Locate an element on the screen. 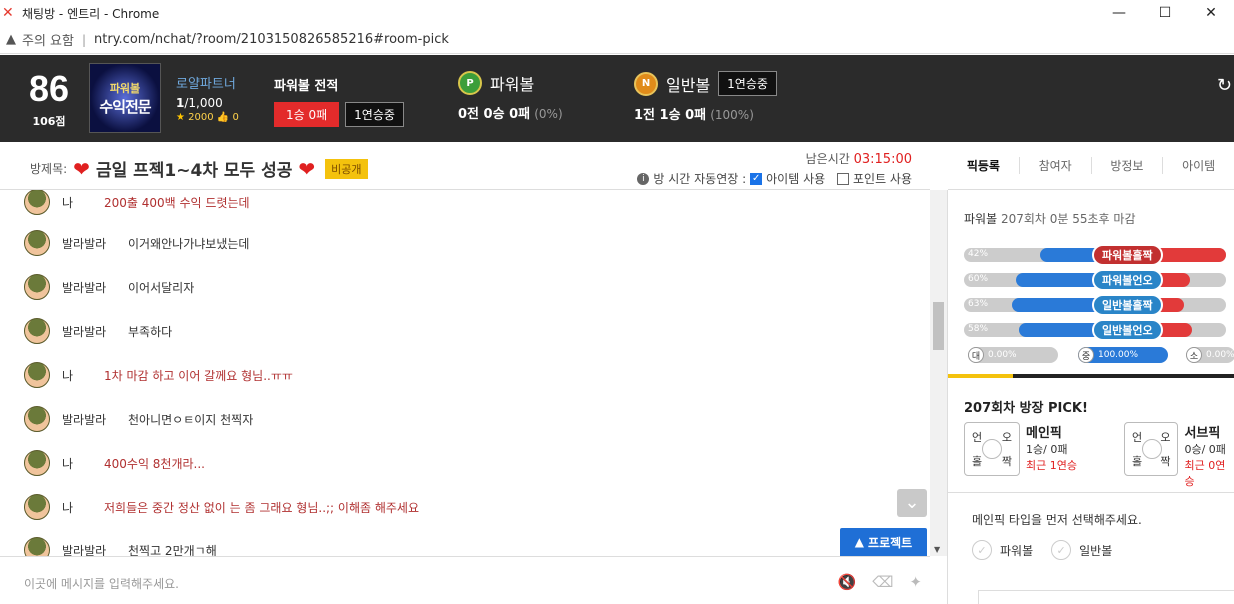 The image size is (1234, 604). stat-bar: 60% 파워볼언오 is located at coordinates (1099, 280).